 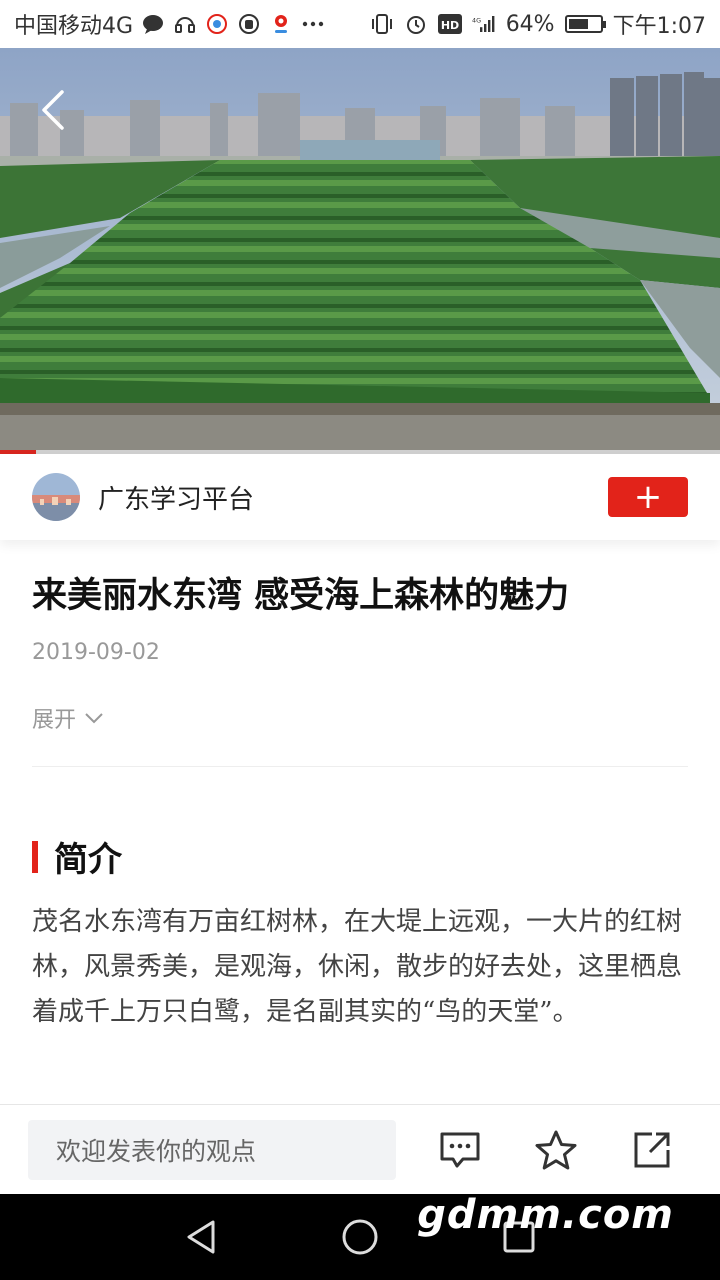 I want to click on nav-back-button, so click(x=201, y=1237).